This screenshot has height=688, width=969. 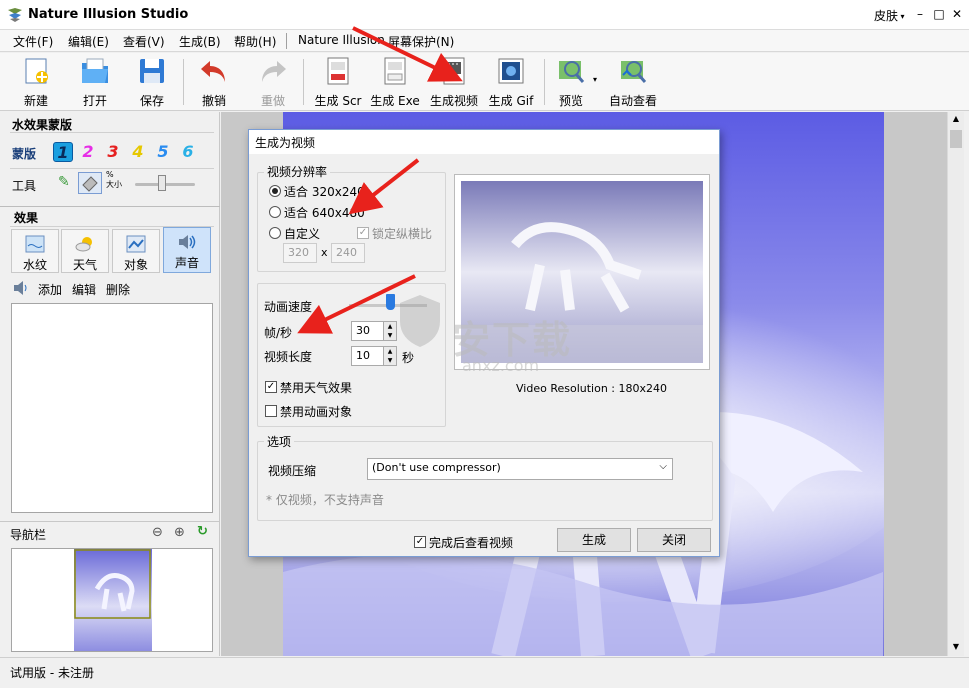 I want to click on options-group-title: 选项, so click(x=279, y=441).